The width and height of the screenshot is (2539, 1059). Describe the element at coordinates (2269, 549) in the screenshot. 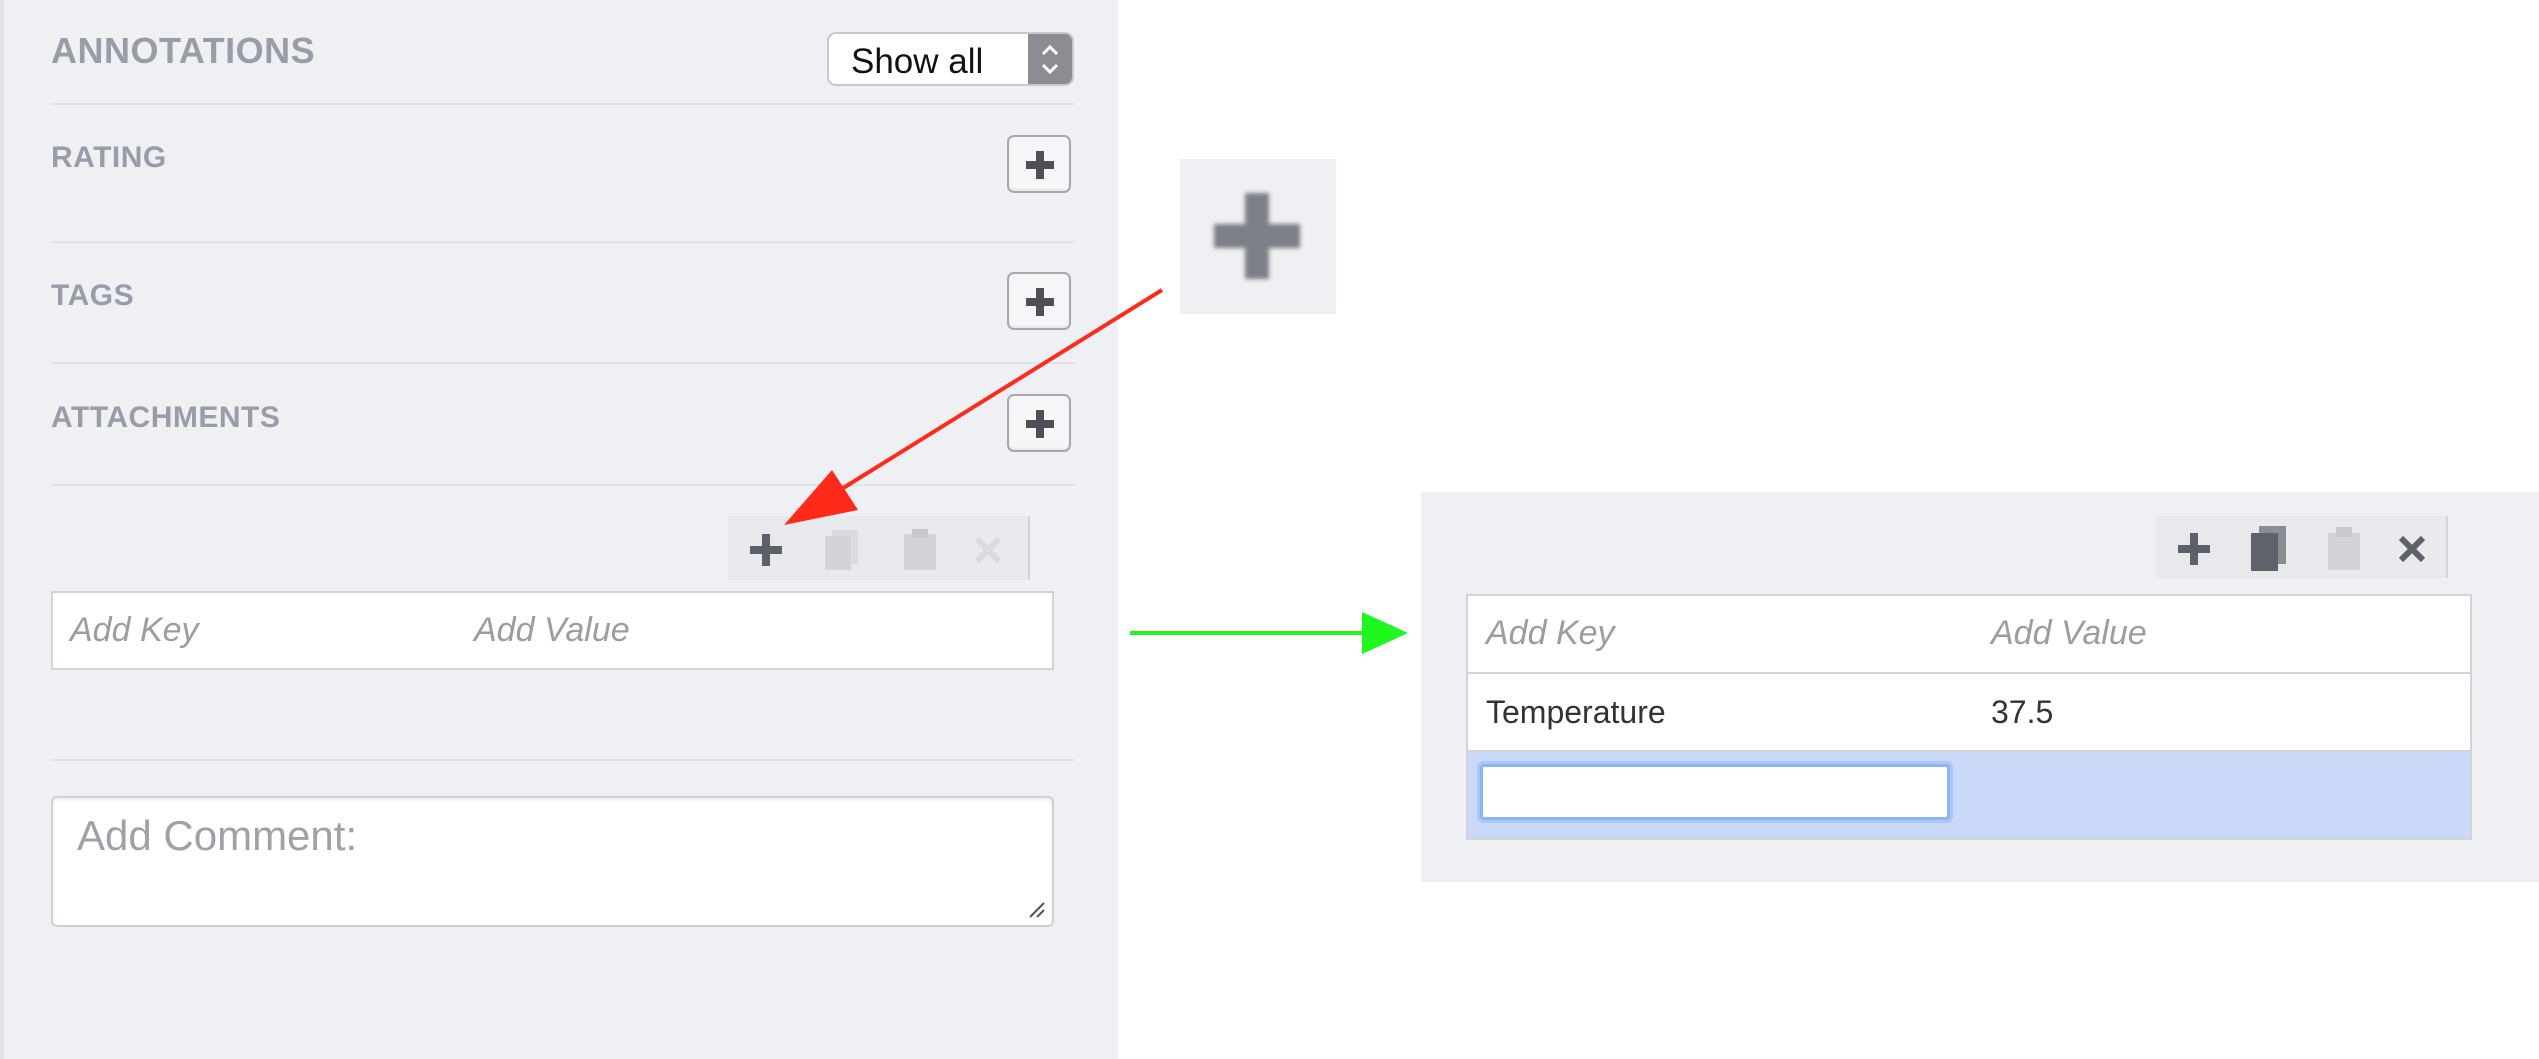

I see `copy-icon` at that location.